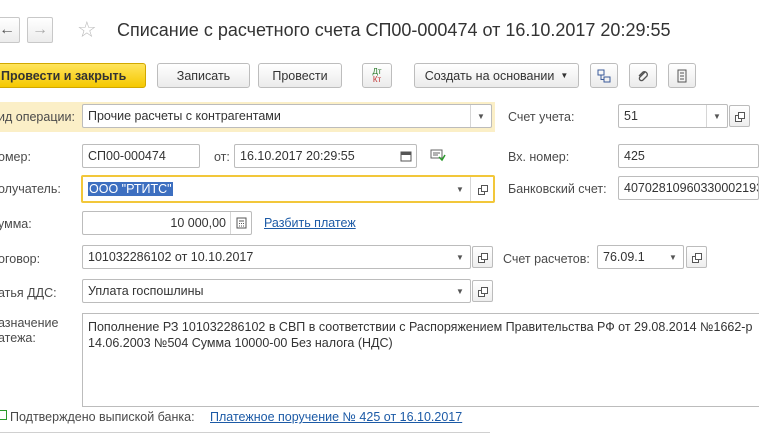 The height and width of the screenshot is (437, 759). Describe the element at coordinates (406, 156) in the screenshot. I see `calendar-icon` at that location.